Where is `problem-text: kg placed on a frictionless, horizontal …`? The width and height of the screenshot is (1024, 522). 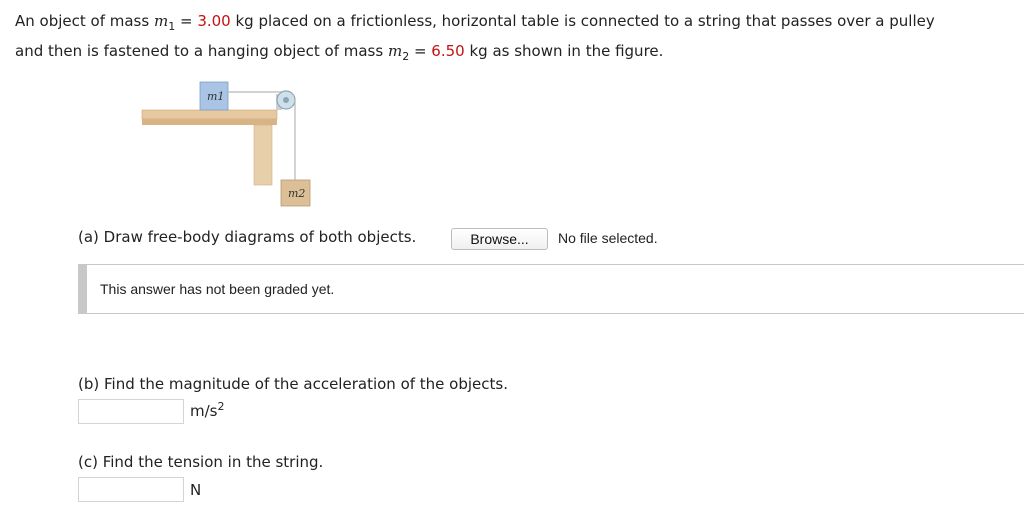 problem-text: kg placed on a frictionless, horizontal … is located at coordinates (582, 21).